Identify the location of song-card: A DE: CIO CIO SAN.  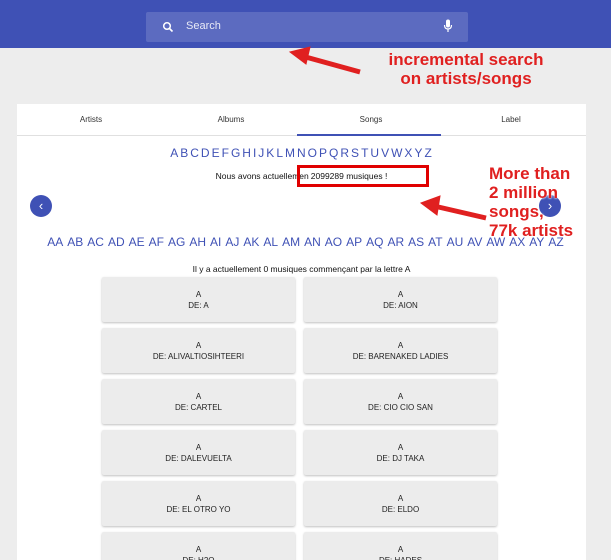
(400, 401).